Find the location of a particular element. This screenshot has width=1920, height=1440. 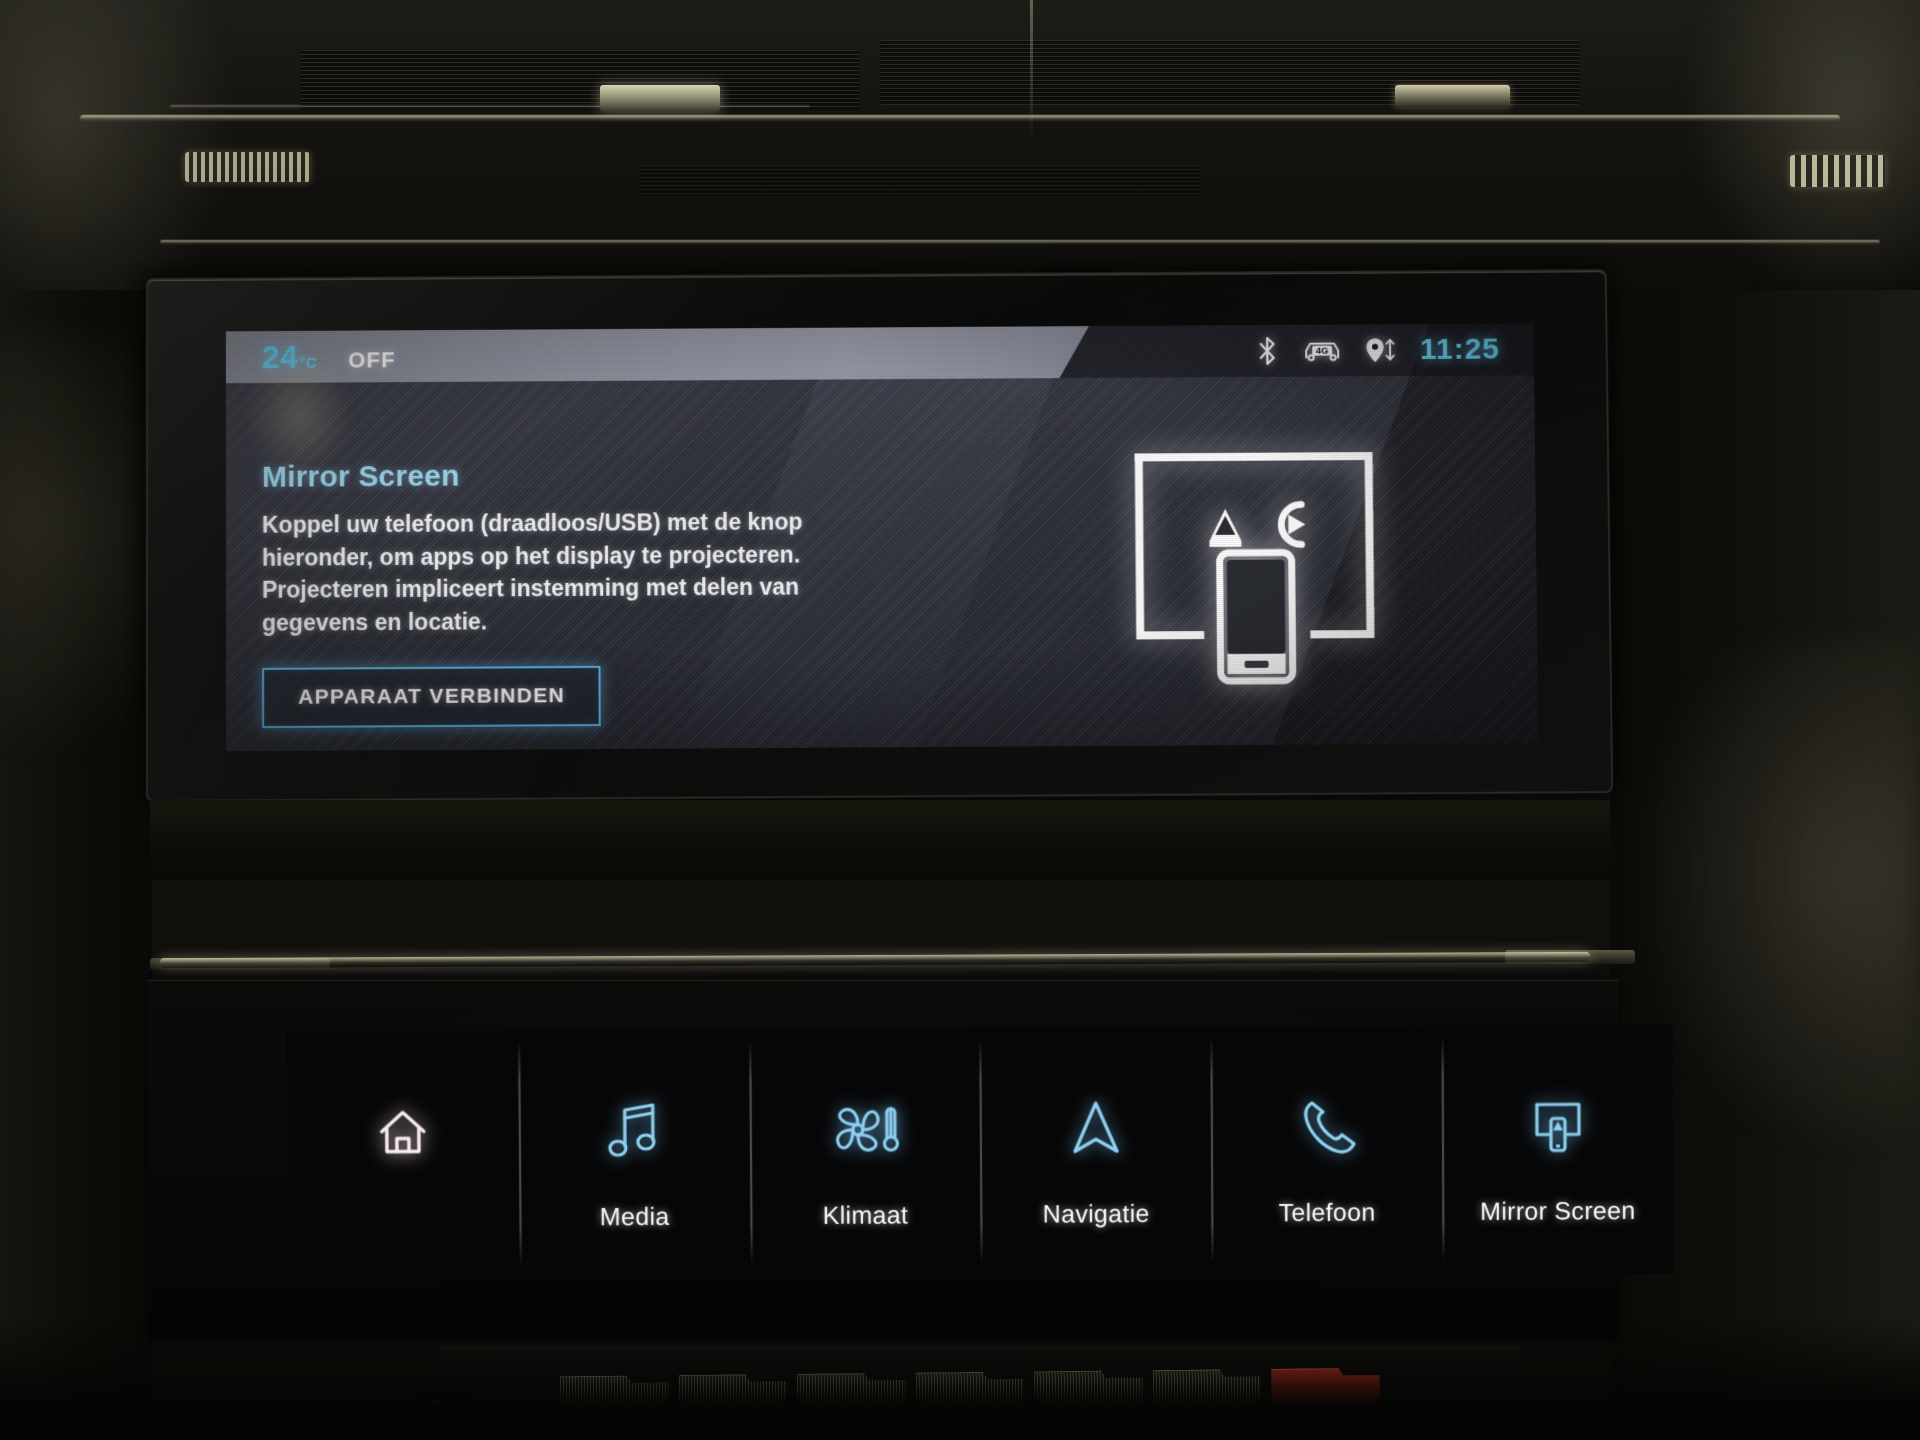

air-vent-center is located at coordinates (920, 180).